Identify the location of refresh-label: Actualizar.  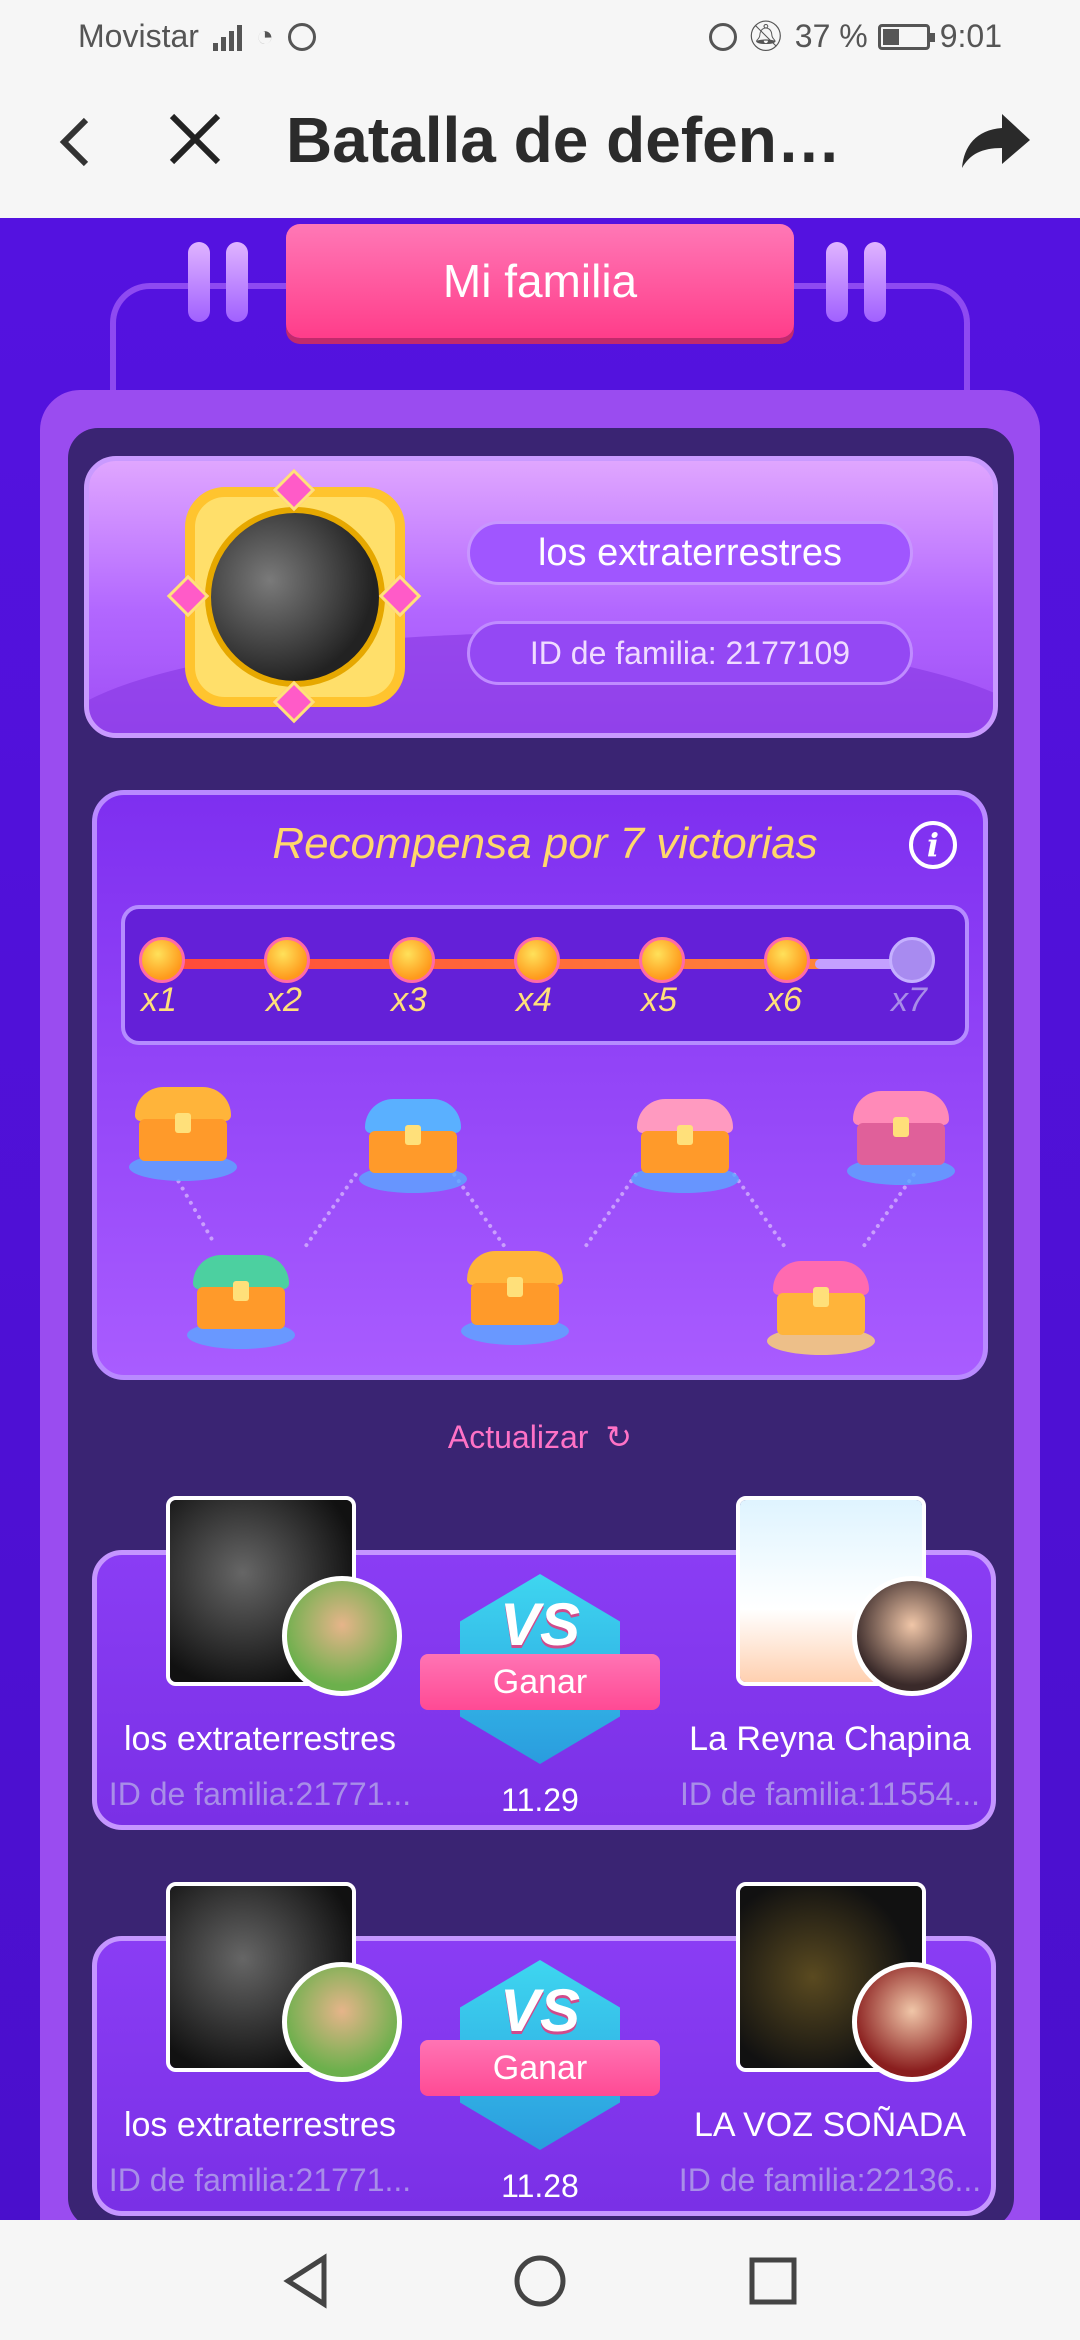
(518, 1437).